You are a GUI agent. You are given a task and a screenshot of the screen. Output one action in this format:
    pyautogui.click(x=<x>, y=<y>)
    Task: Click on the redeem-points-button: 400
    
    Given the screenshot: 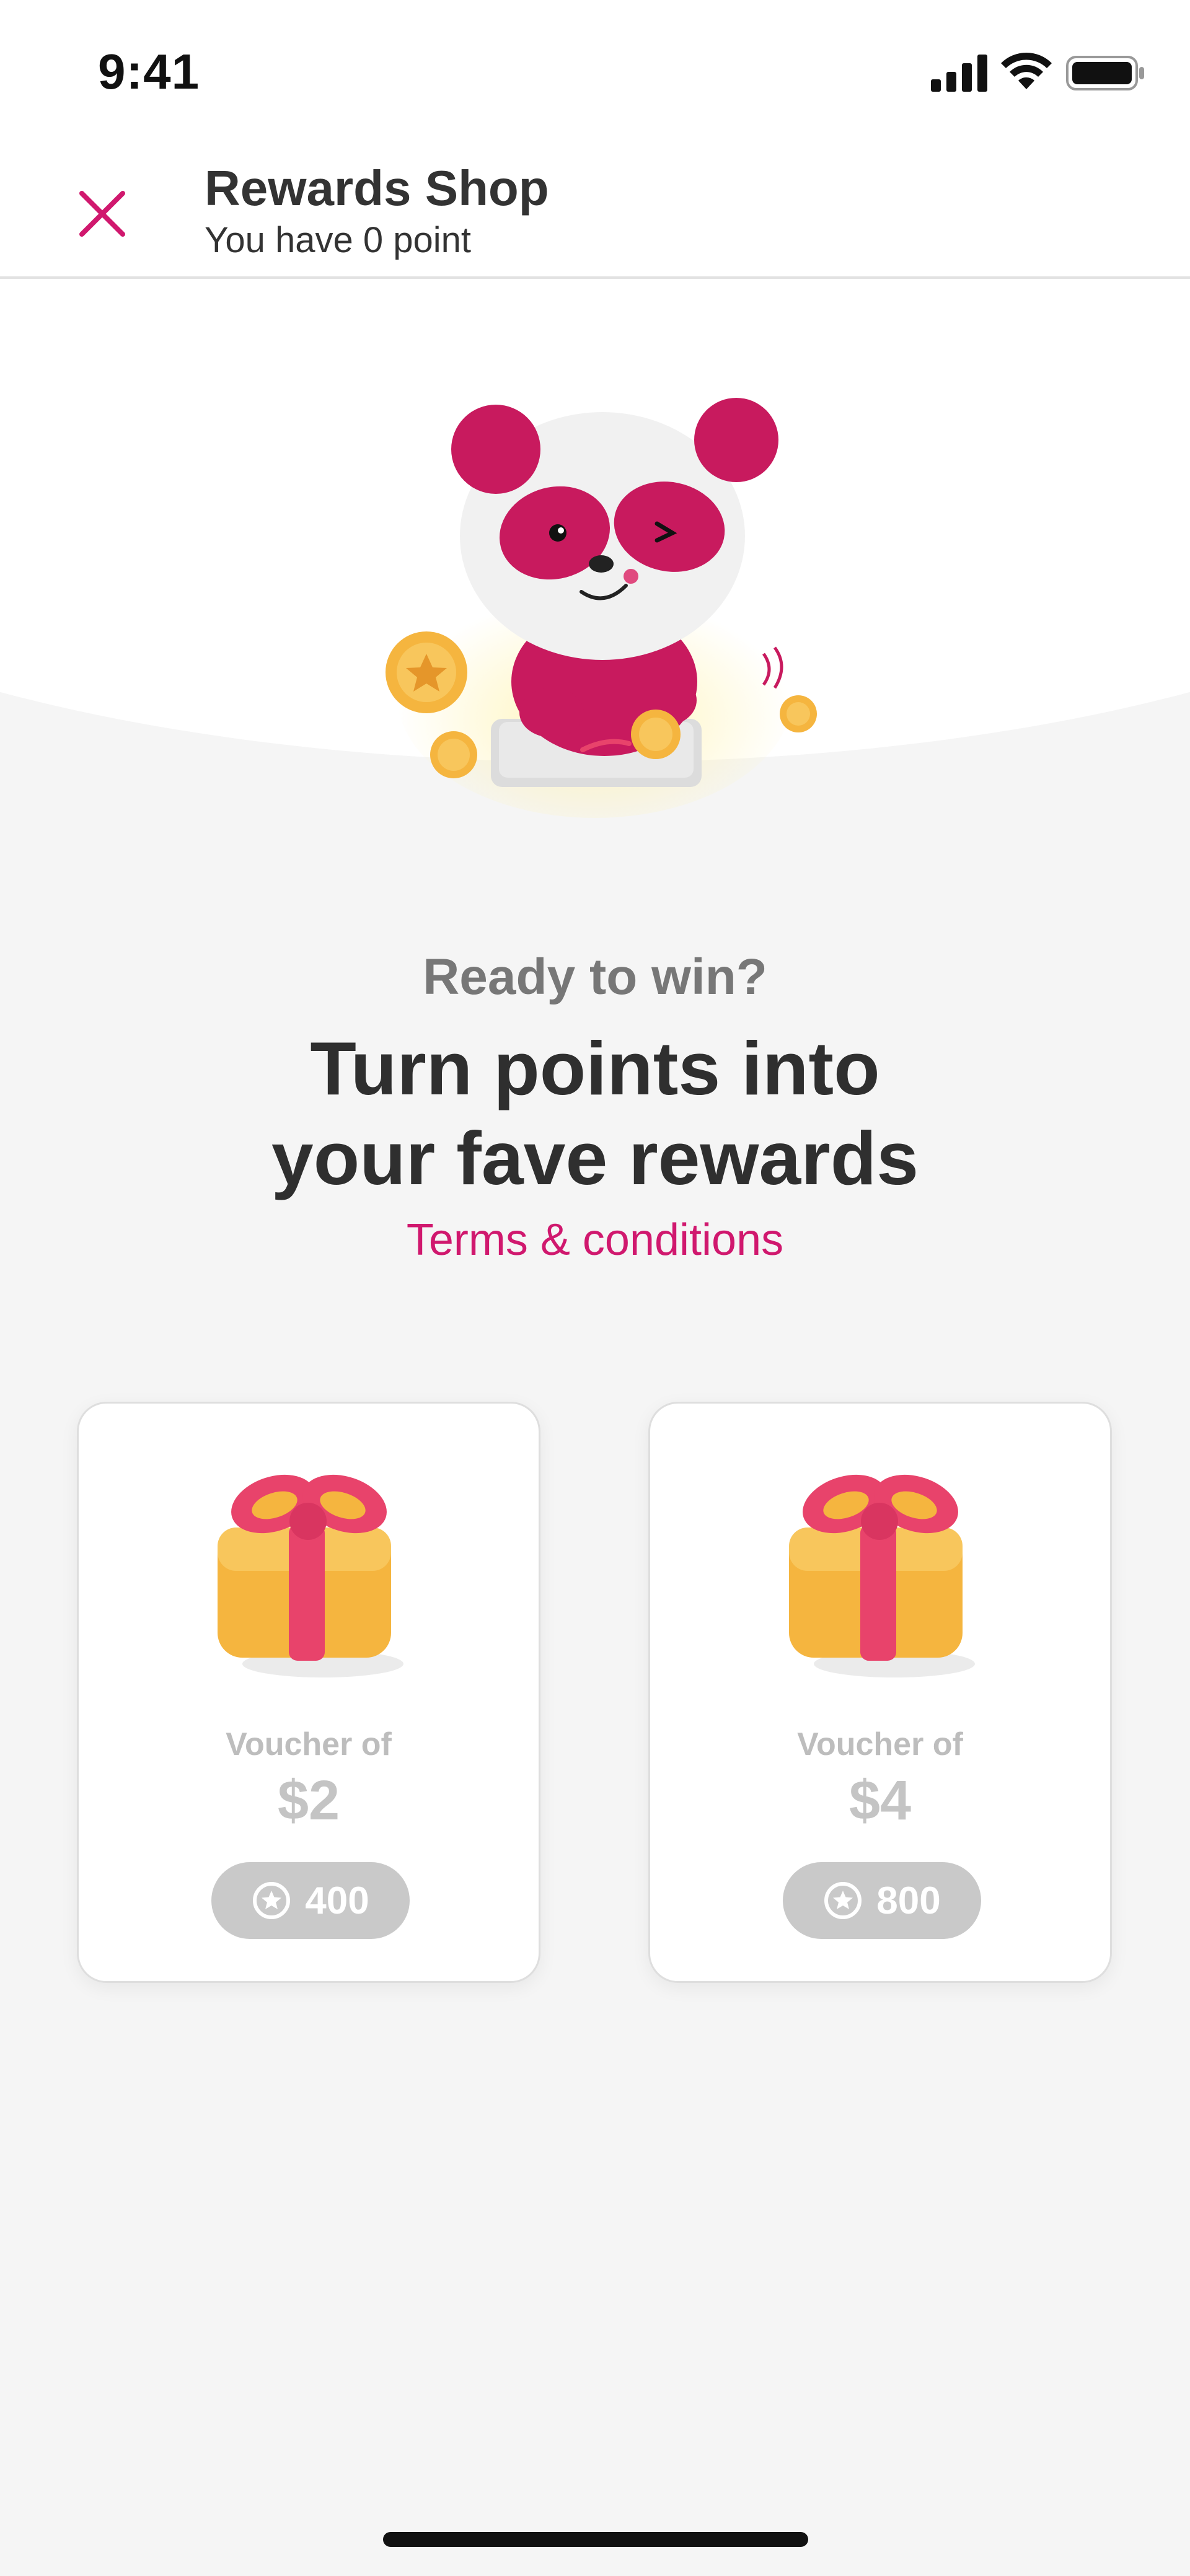 What is the action you would take?
    pyautogui.click(x=310, y=1901)
    